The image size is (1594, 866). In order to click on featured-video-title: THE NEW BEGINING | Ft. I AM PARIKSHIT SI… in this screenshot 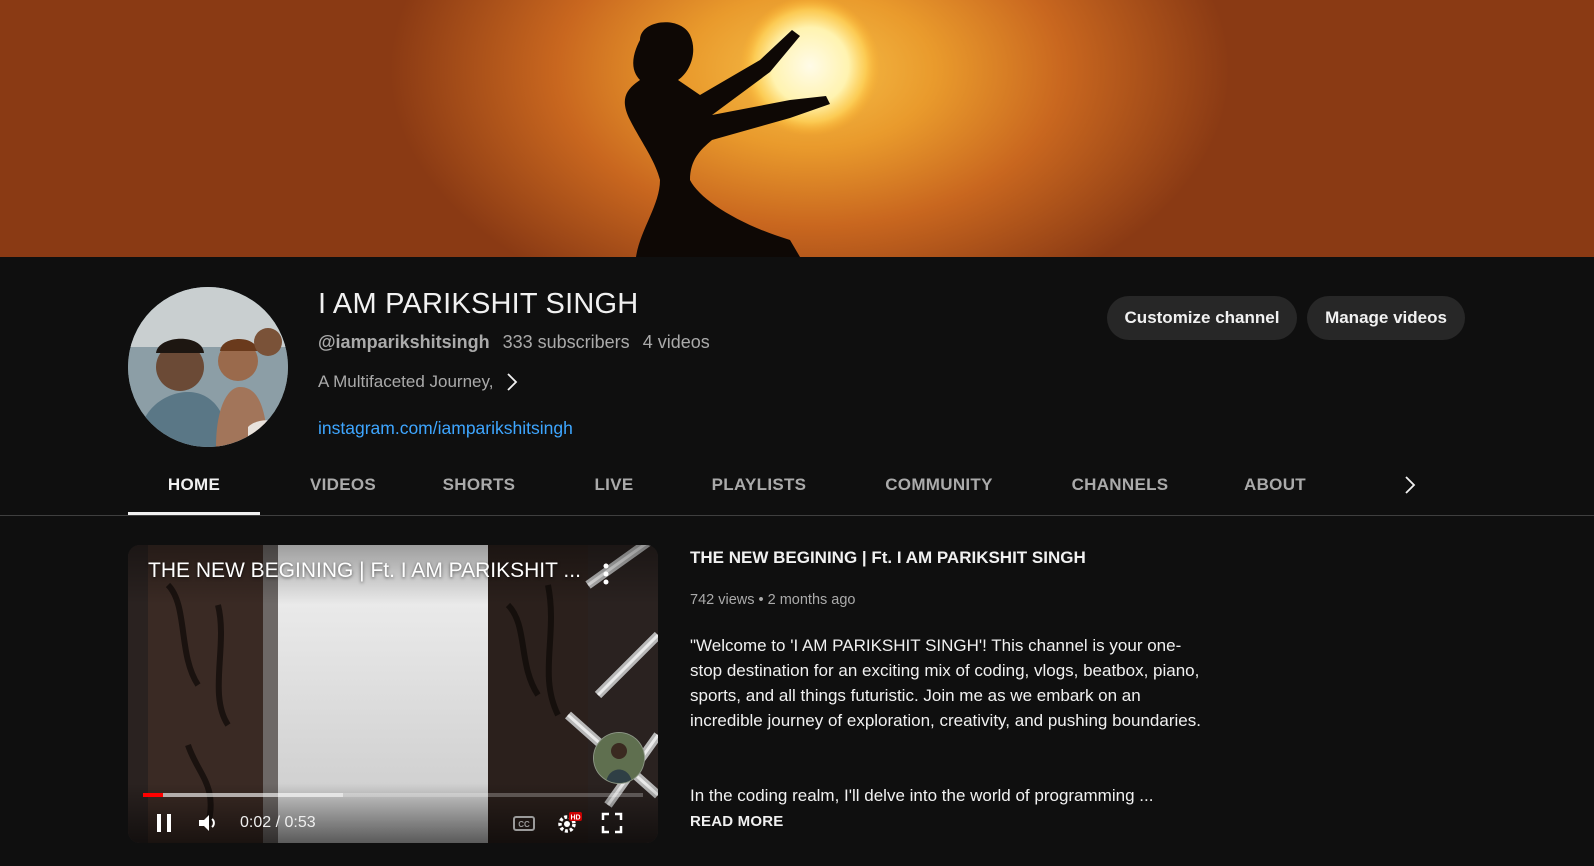, I will do `click(888, 558)`.